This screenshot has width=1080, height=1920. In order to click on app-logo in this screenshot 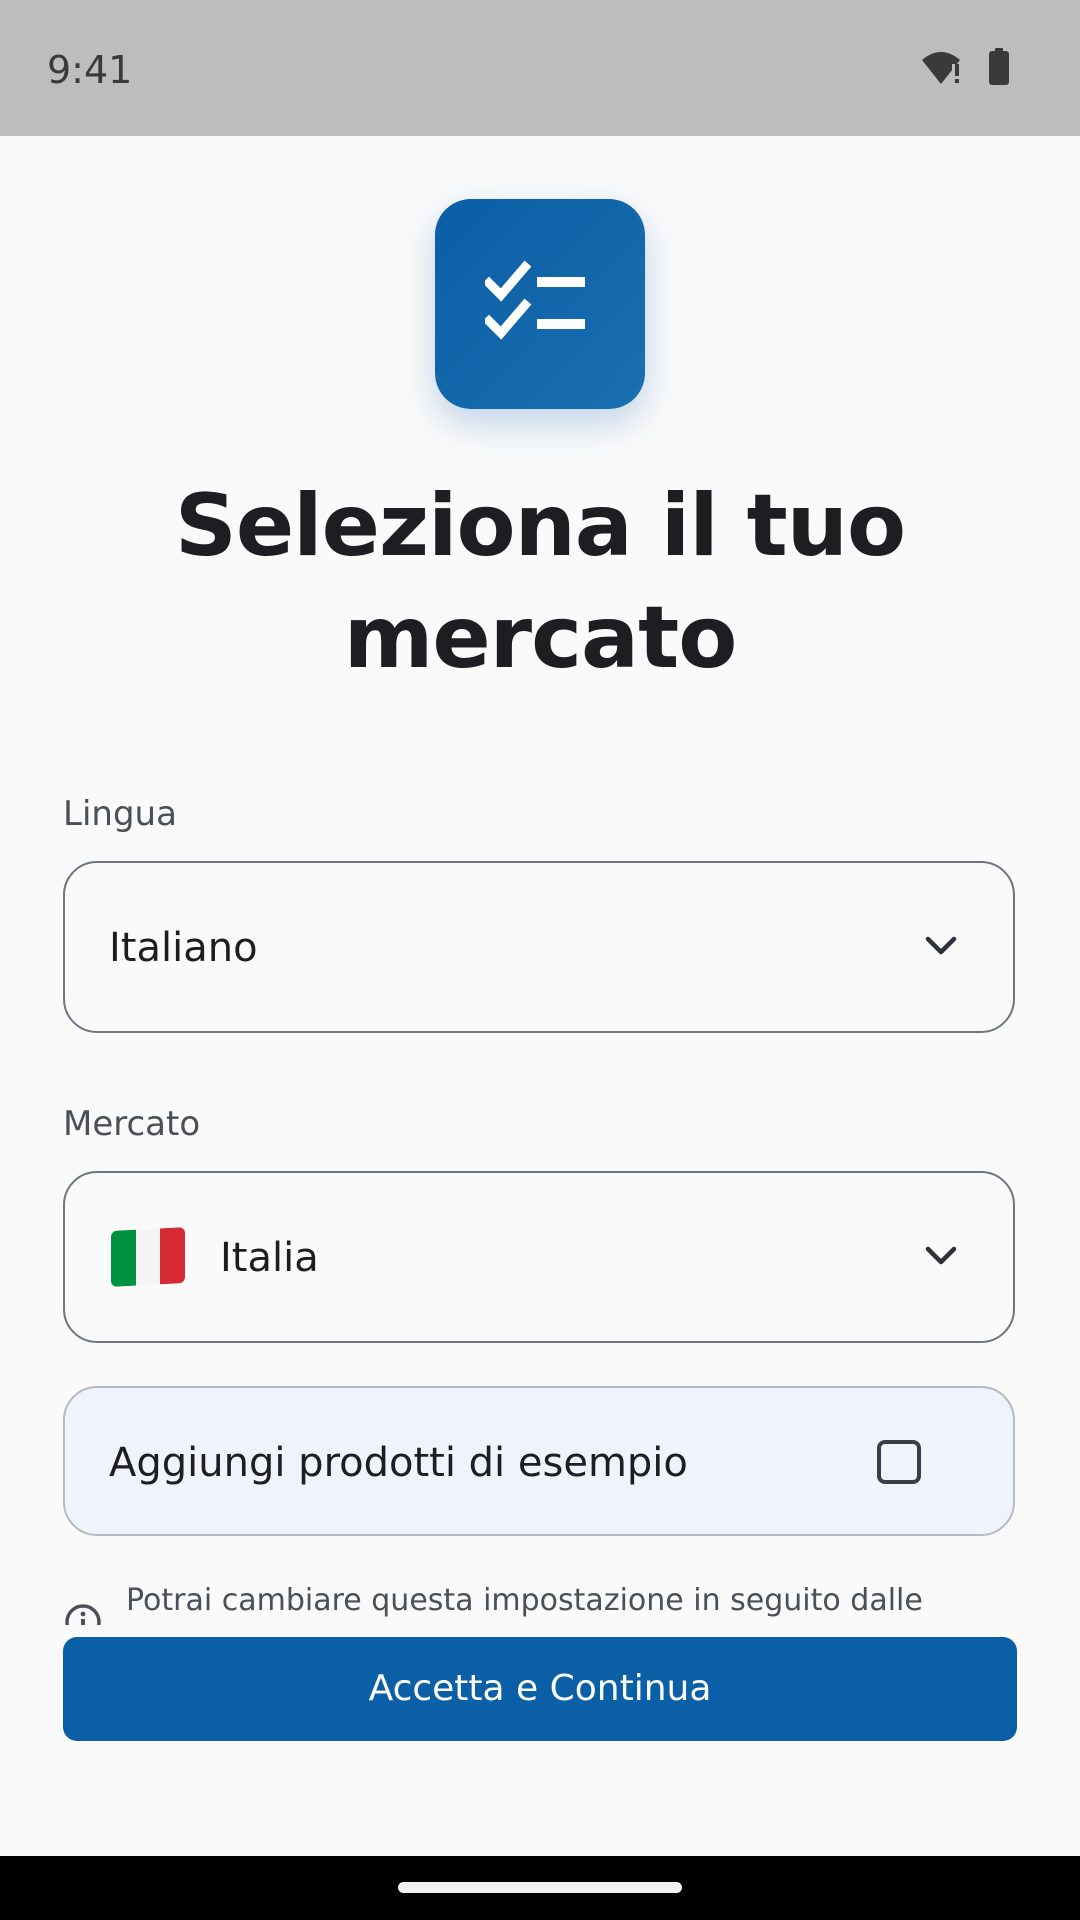, I will do `click(540, 304)`.